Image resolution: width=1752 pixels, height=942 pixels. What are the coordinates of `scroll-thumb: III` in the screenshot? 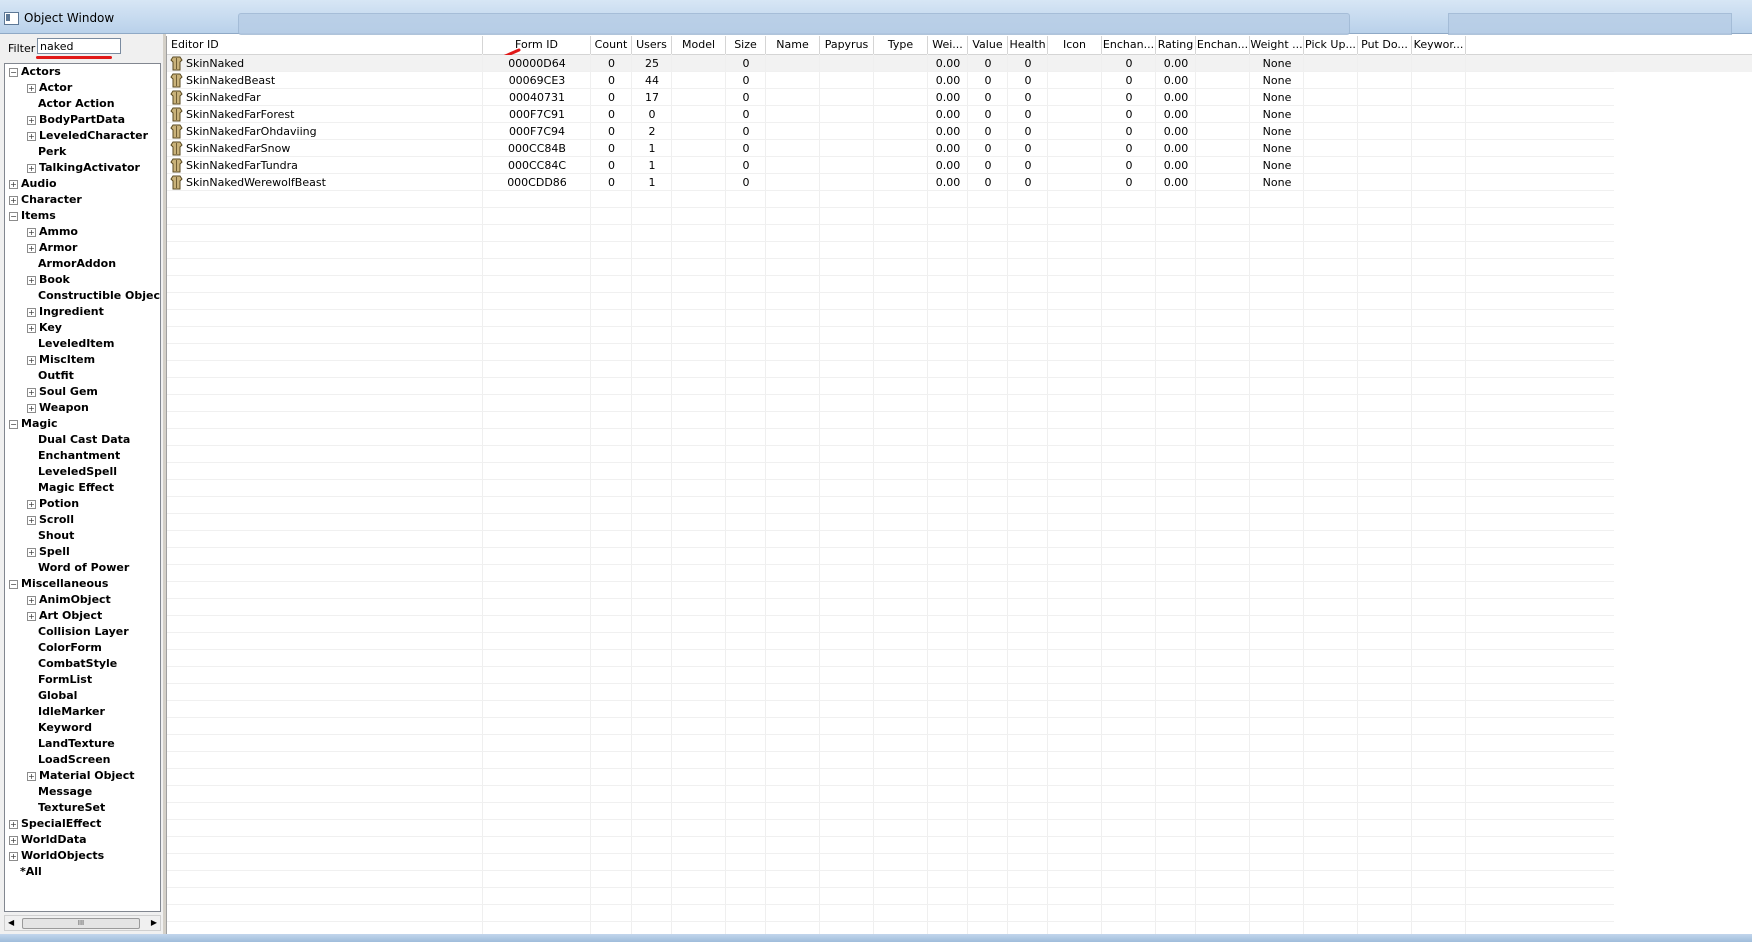 It's located at (81, 923).